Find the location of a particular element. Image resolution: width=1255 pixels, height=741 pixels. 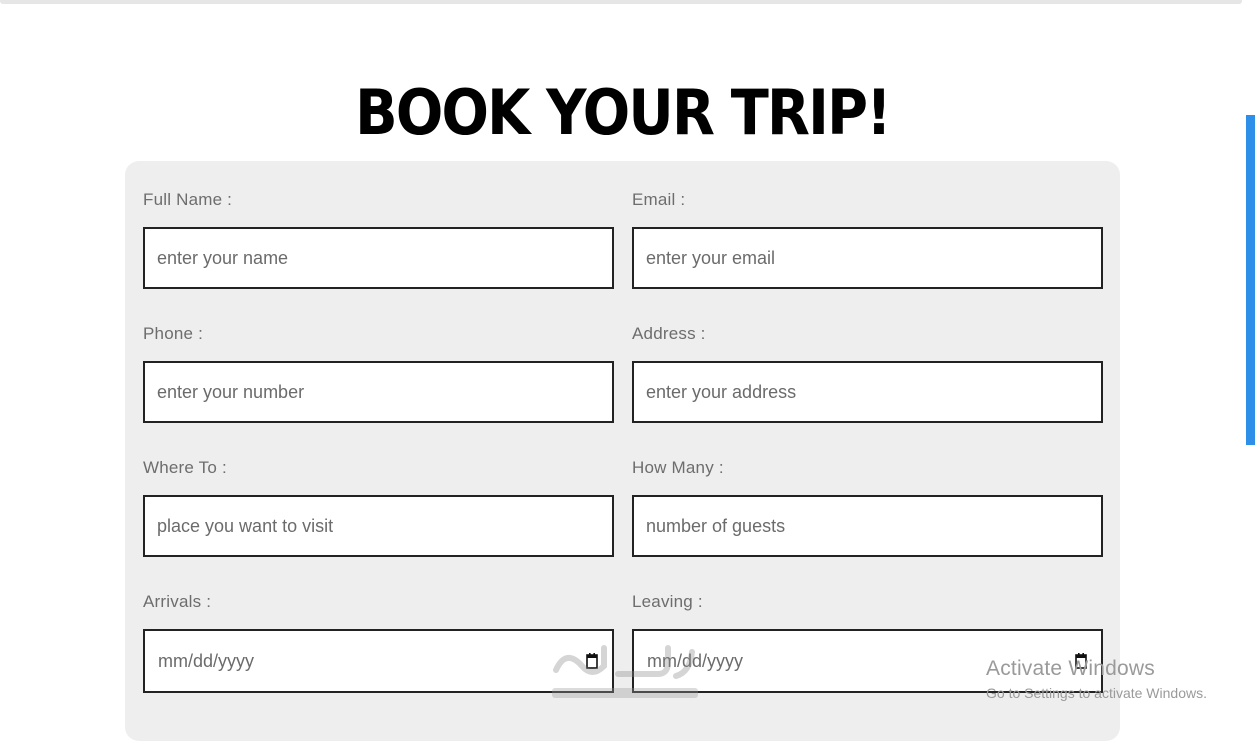

page-title: BOOK YOUR TRIP! is located at coordinates (623, 112).